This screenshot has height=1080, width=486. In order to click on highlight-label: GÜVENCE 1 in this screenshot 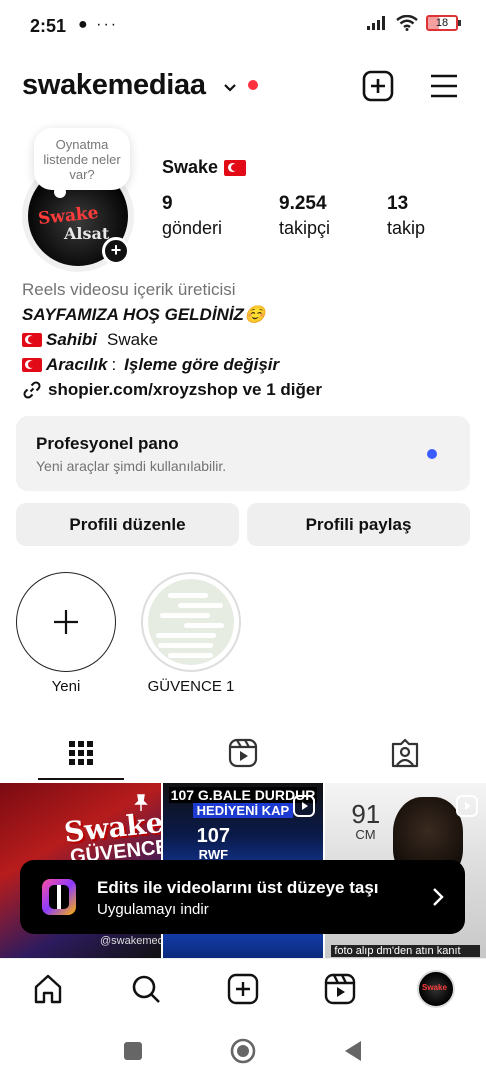, I will do `click(191, 686)`.